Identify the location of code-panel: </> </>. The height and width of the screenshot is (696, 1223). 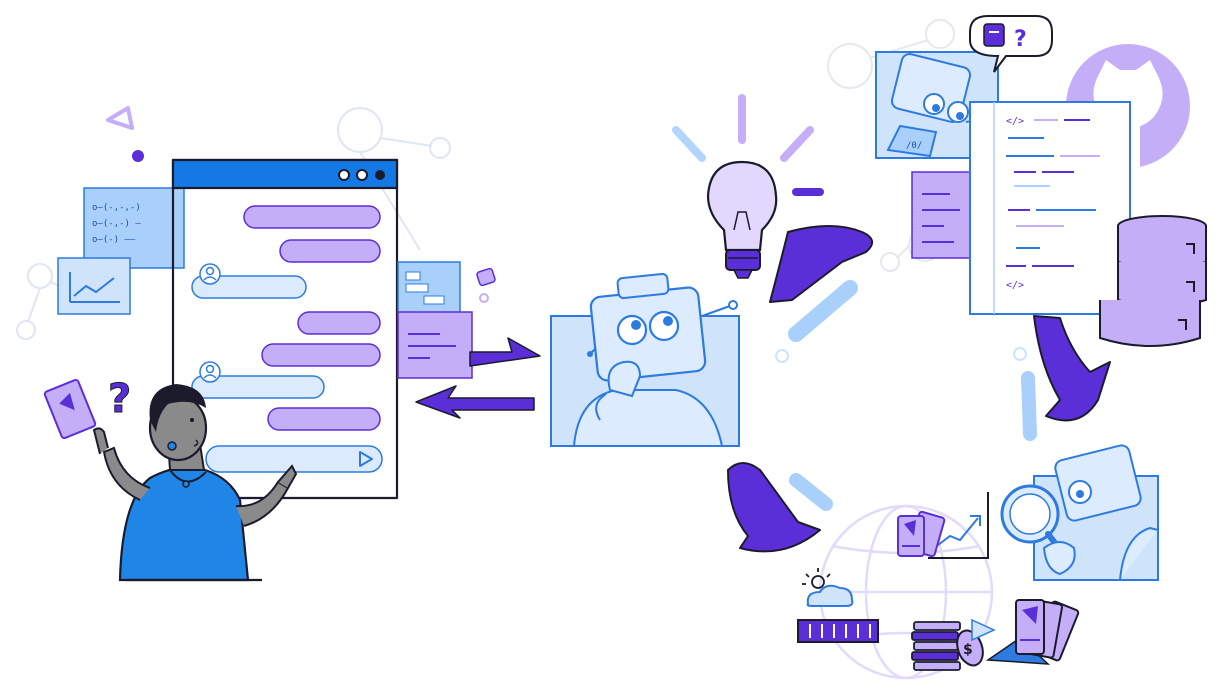
(1050, 208).